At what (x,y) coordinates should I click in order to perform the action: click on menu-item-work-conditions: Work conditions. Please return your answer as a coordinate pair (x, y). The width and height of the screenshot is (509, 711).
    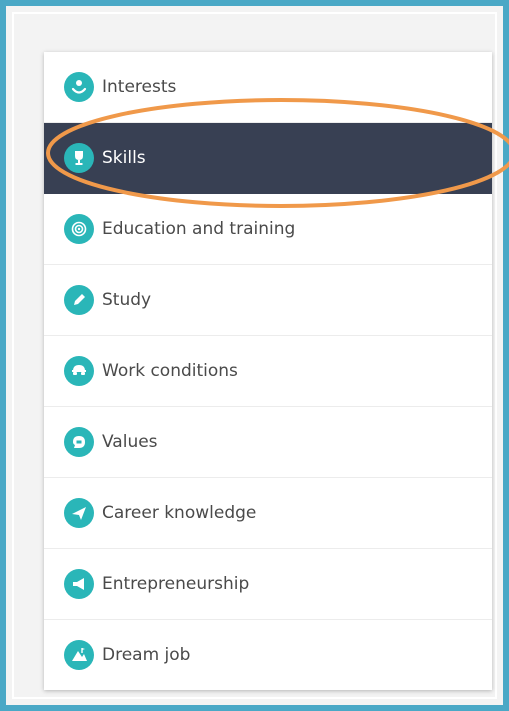
    Looking at the image, I should click on (268, 371).